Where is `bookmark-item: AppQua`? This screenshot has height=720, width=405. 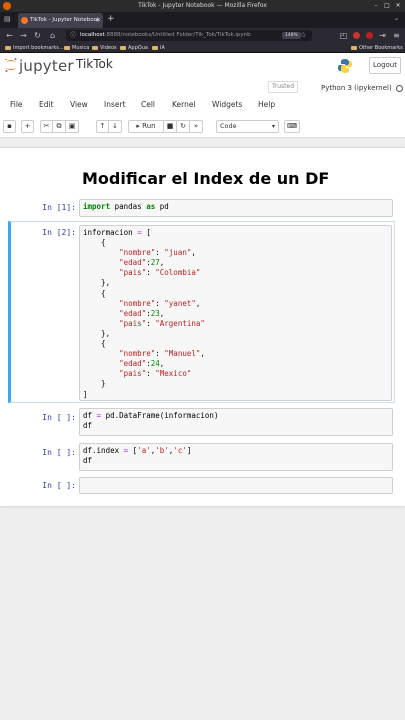
bookmark-item: AppQua is located at coordinates (134, 48).